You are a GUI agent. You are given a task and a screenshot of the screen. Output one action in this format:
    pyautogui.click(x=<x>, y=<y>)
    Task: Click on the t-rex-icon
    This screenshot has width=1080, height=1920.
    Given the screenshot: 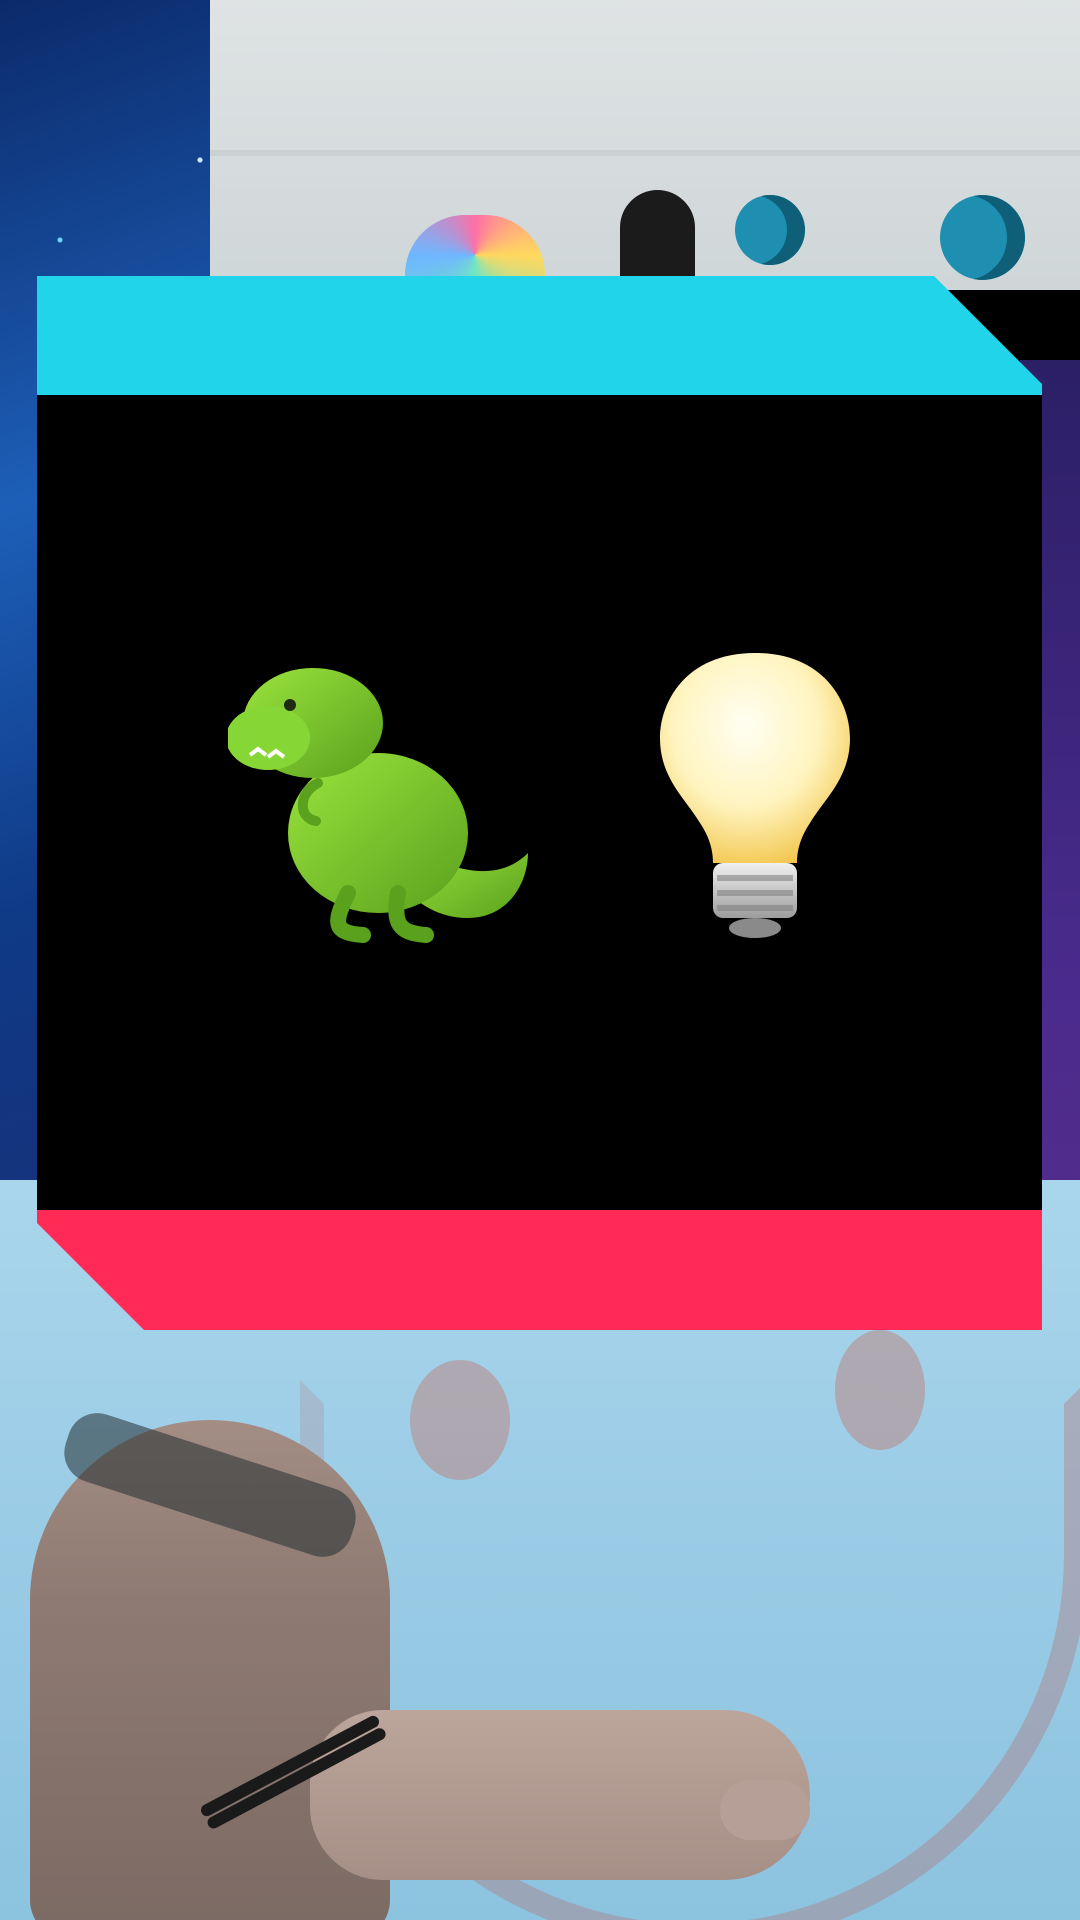 What is the action you would take?
    pyautogui.click(x=383, y=798)
    